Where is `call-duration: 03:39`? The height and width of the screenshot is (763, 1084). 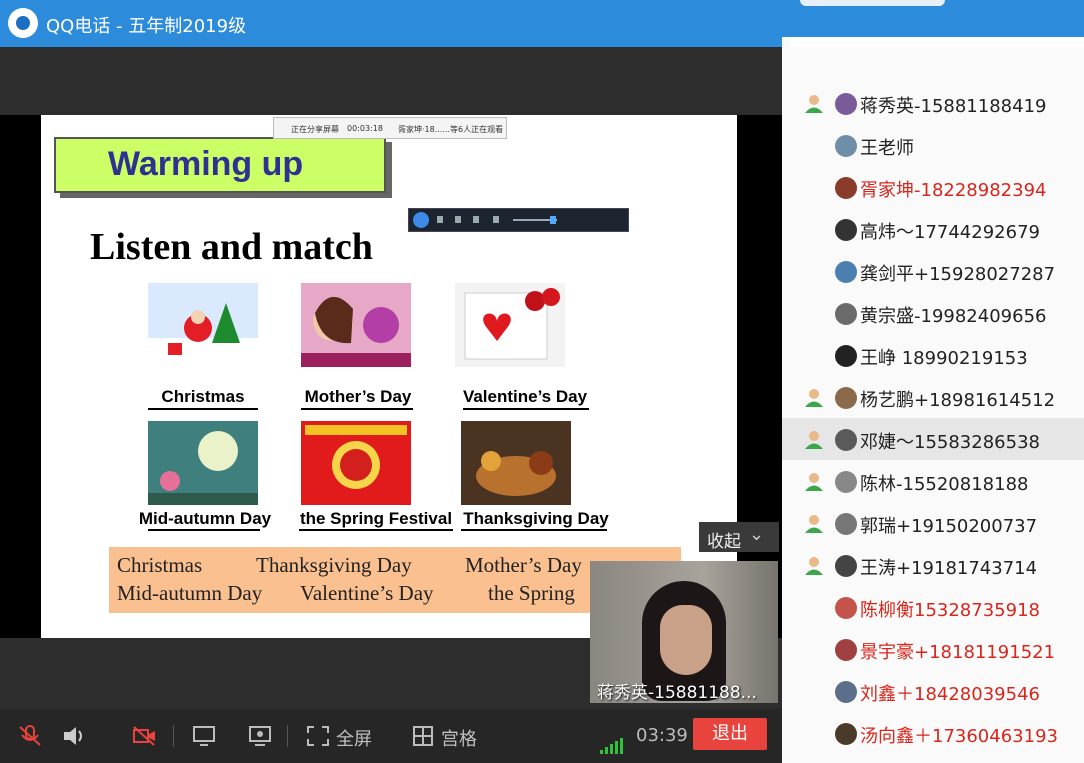 call-duration: 03:39 is located at coordinates (662, 735).